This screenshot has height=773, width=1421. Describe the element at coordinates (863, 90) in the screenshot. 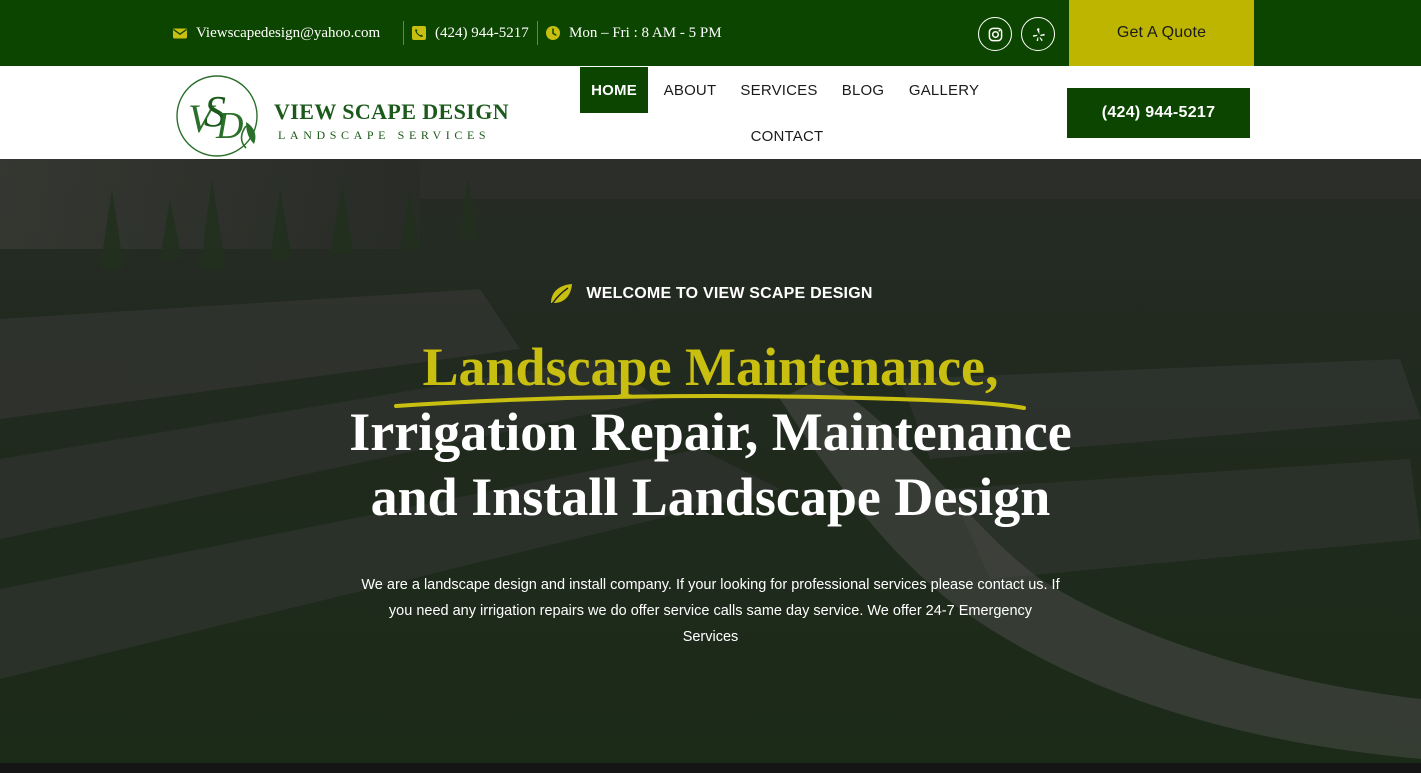

I see `nav-blog: BLOG` at that location.